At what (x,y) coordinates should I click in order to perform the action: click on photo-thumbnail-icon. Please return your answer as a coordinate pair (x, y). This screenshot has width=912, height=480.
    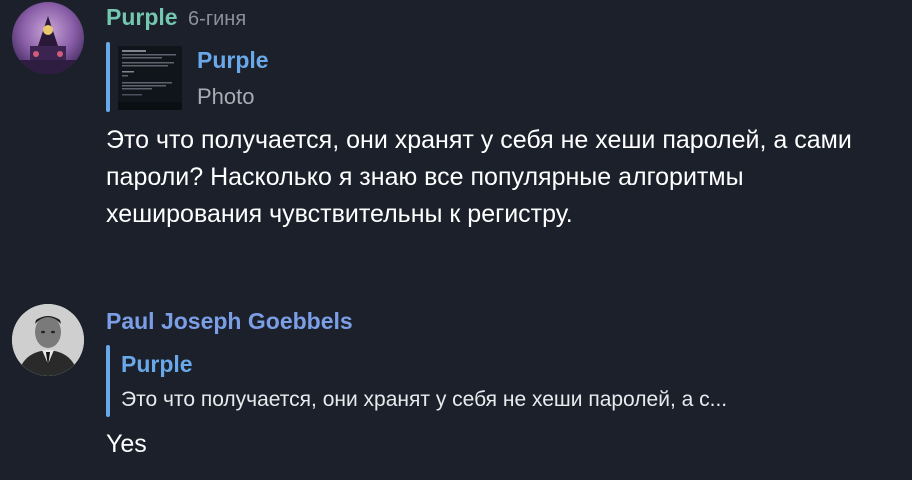
    Looking at the image, I should click on (150, 78).